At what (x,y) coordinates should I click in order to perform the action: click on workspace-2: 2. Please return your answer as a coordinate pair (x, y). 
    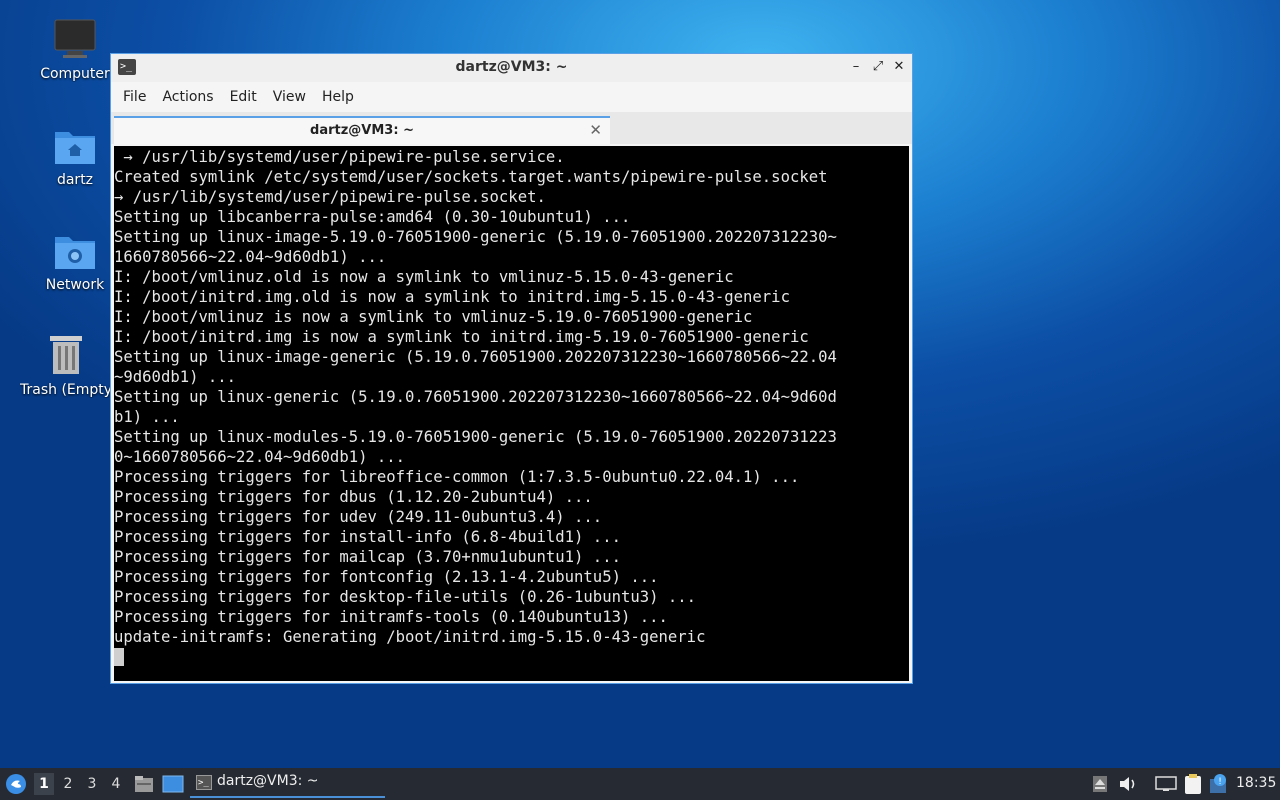
    Looking at the image, I should click on (68, 784).